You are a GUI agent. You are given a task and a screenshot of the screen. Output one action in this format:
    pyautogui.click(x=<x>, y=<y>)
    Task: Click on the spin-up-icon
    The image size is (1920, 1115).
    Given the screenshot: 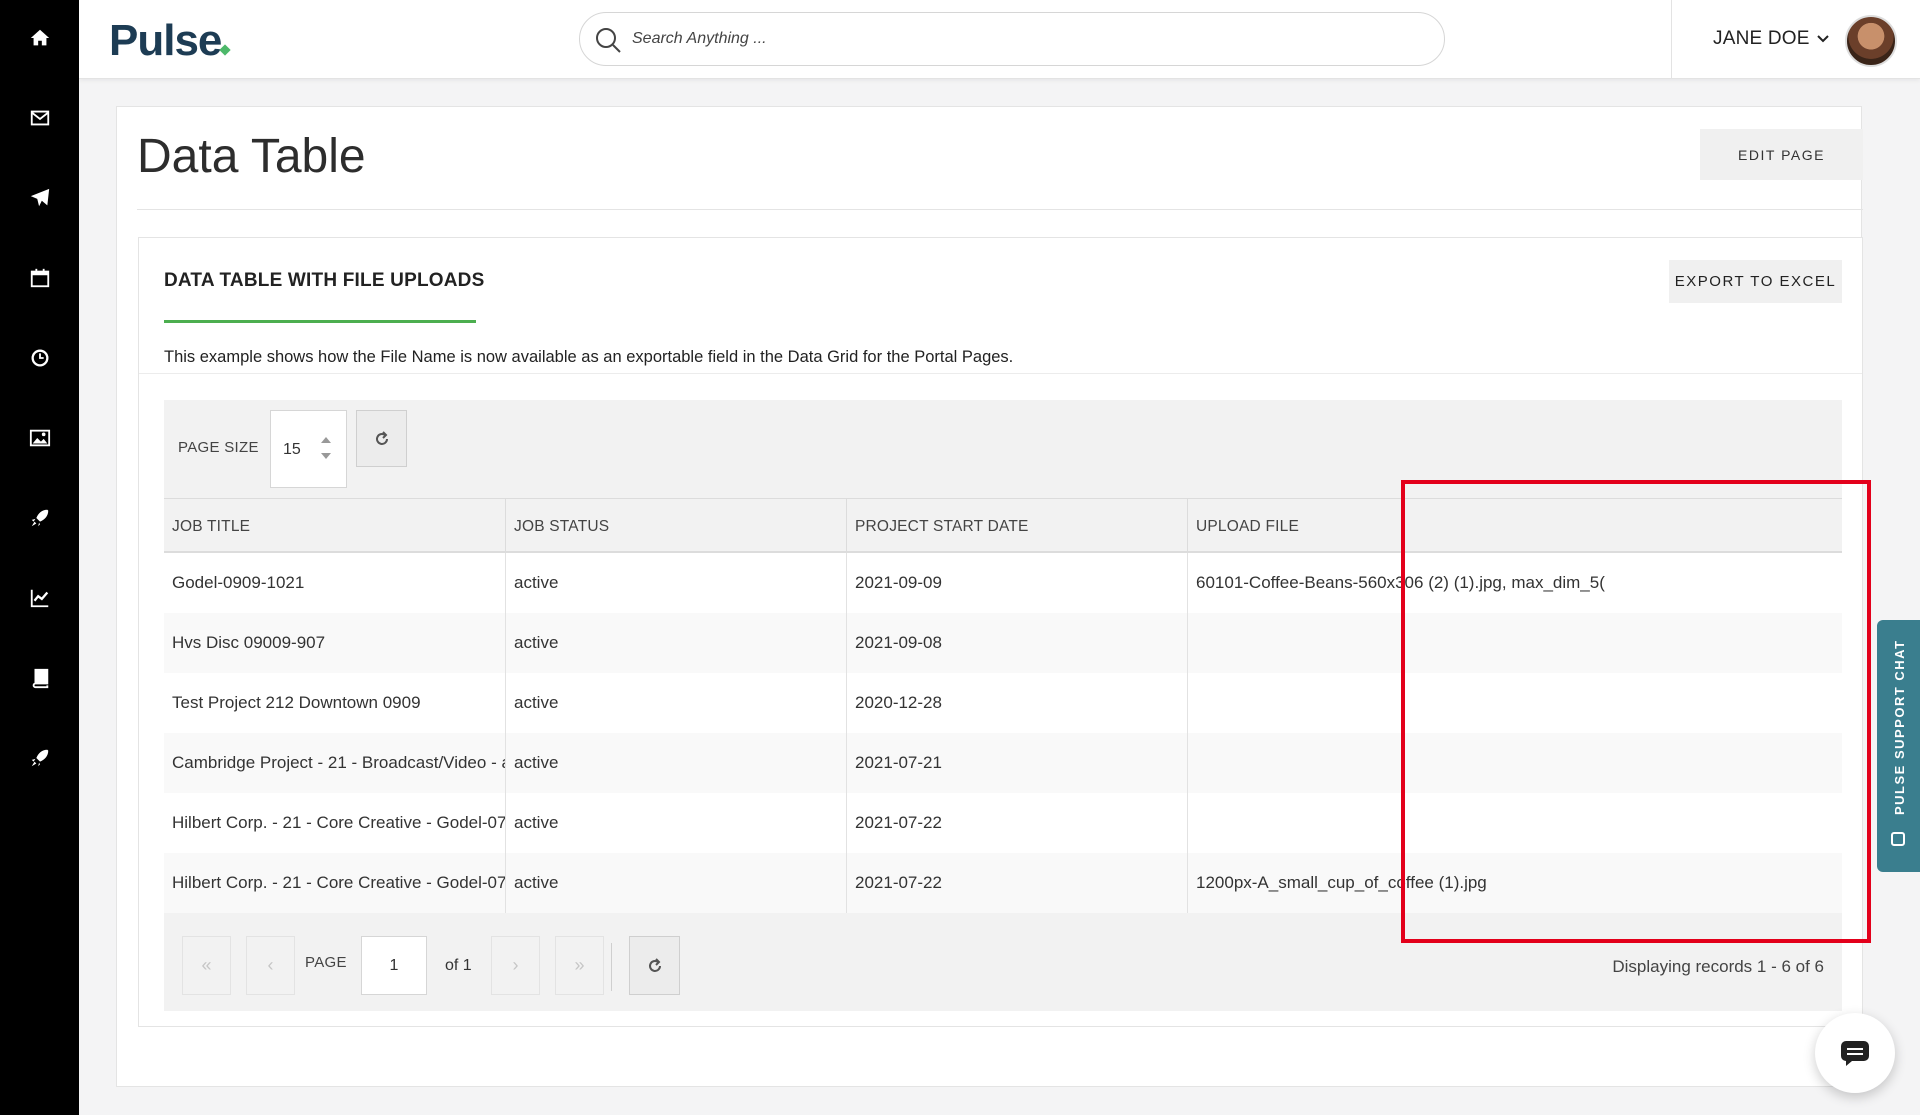 What is the action you would take?
    pyautogui.click(x=326, y=440)
    